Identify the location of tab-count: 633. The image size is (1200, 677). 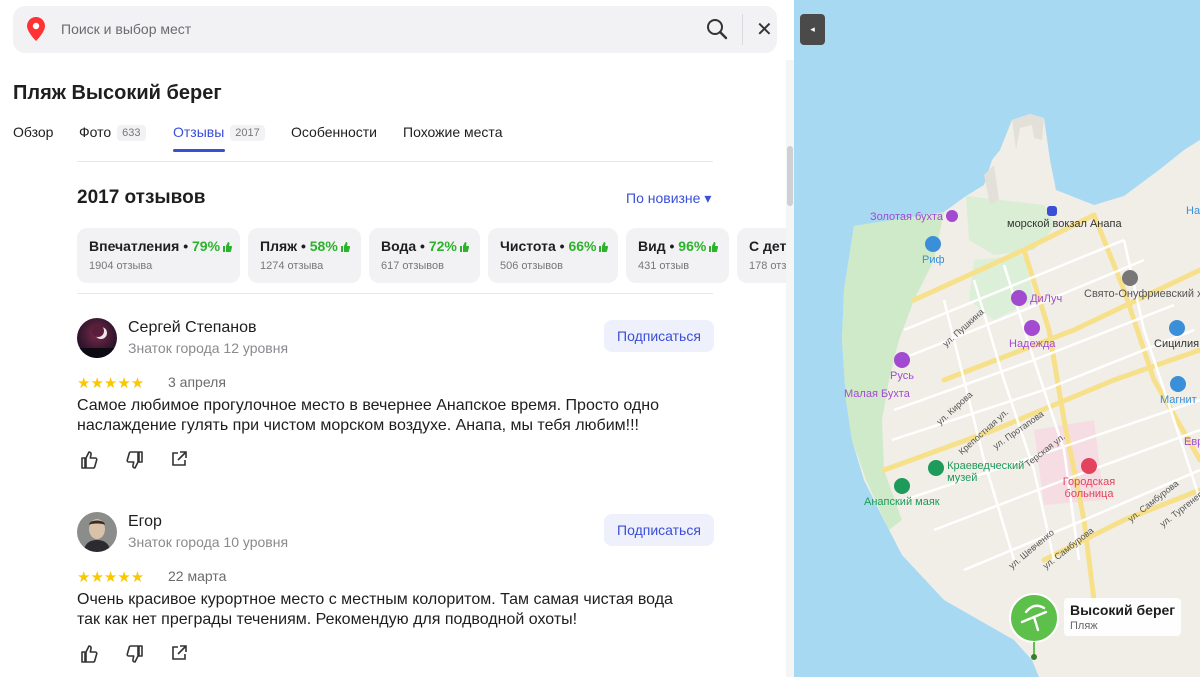
(131, 133).